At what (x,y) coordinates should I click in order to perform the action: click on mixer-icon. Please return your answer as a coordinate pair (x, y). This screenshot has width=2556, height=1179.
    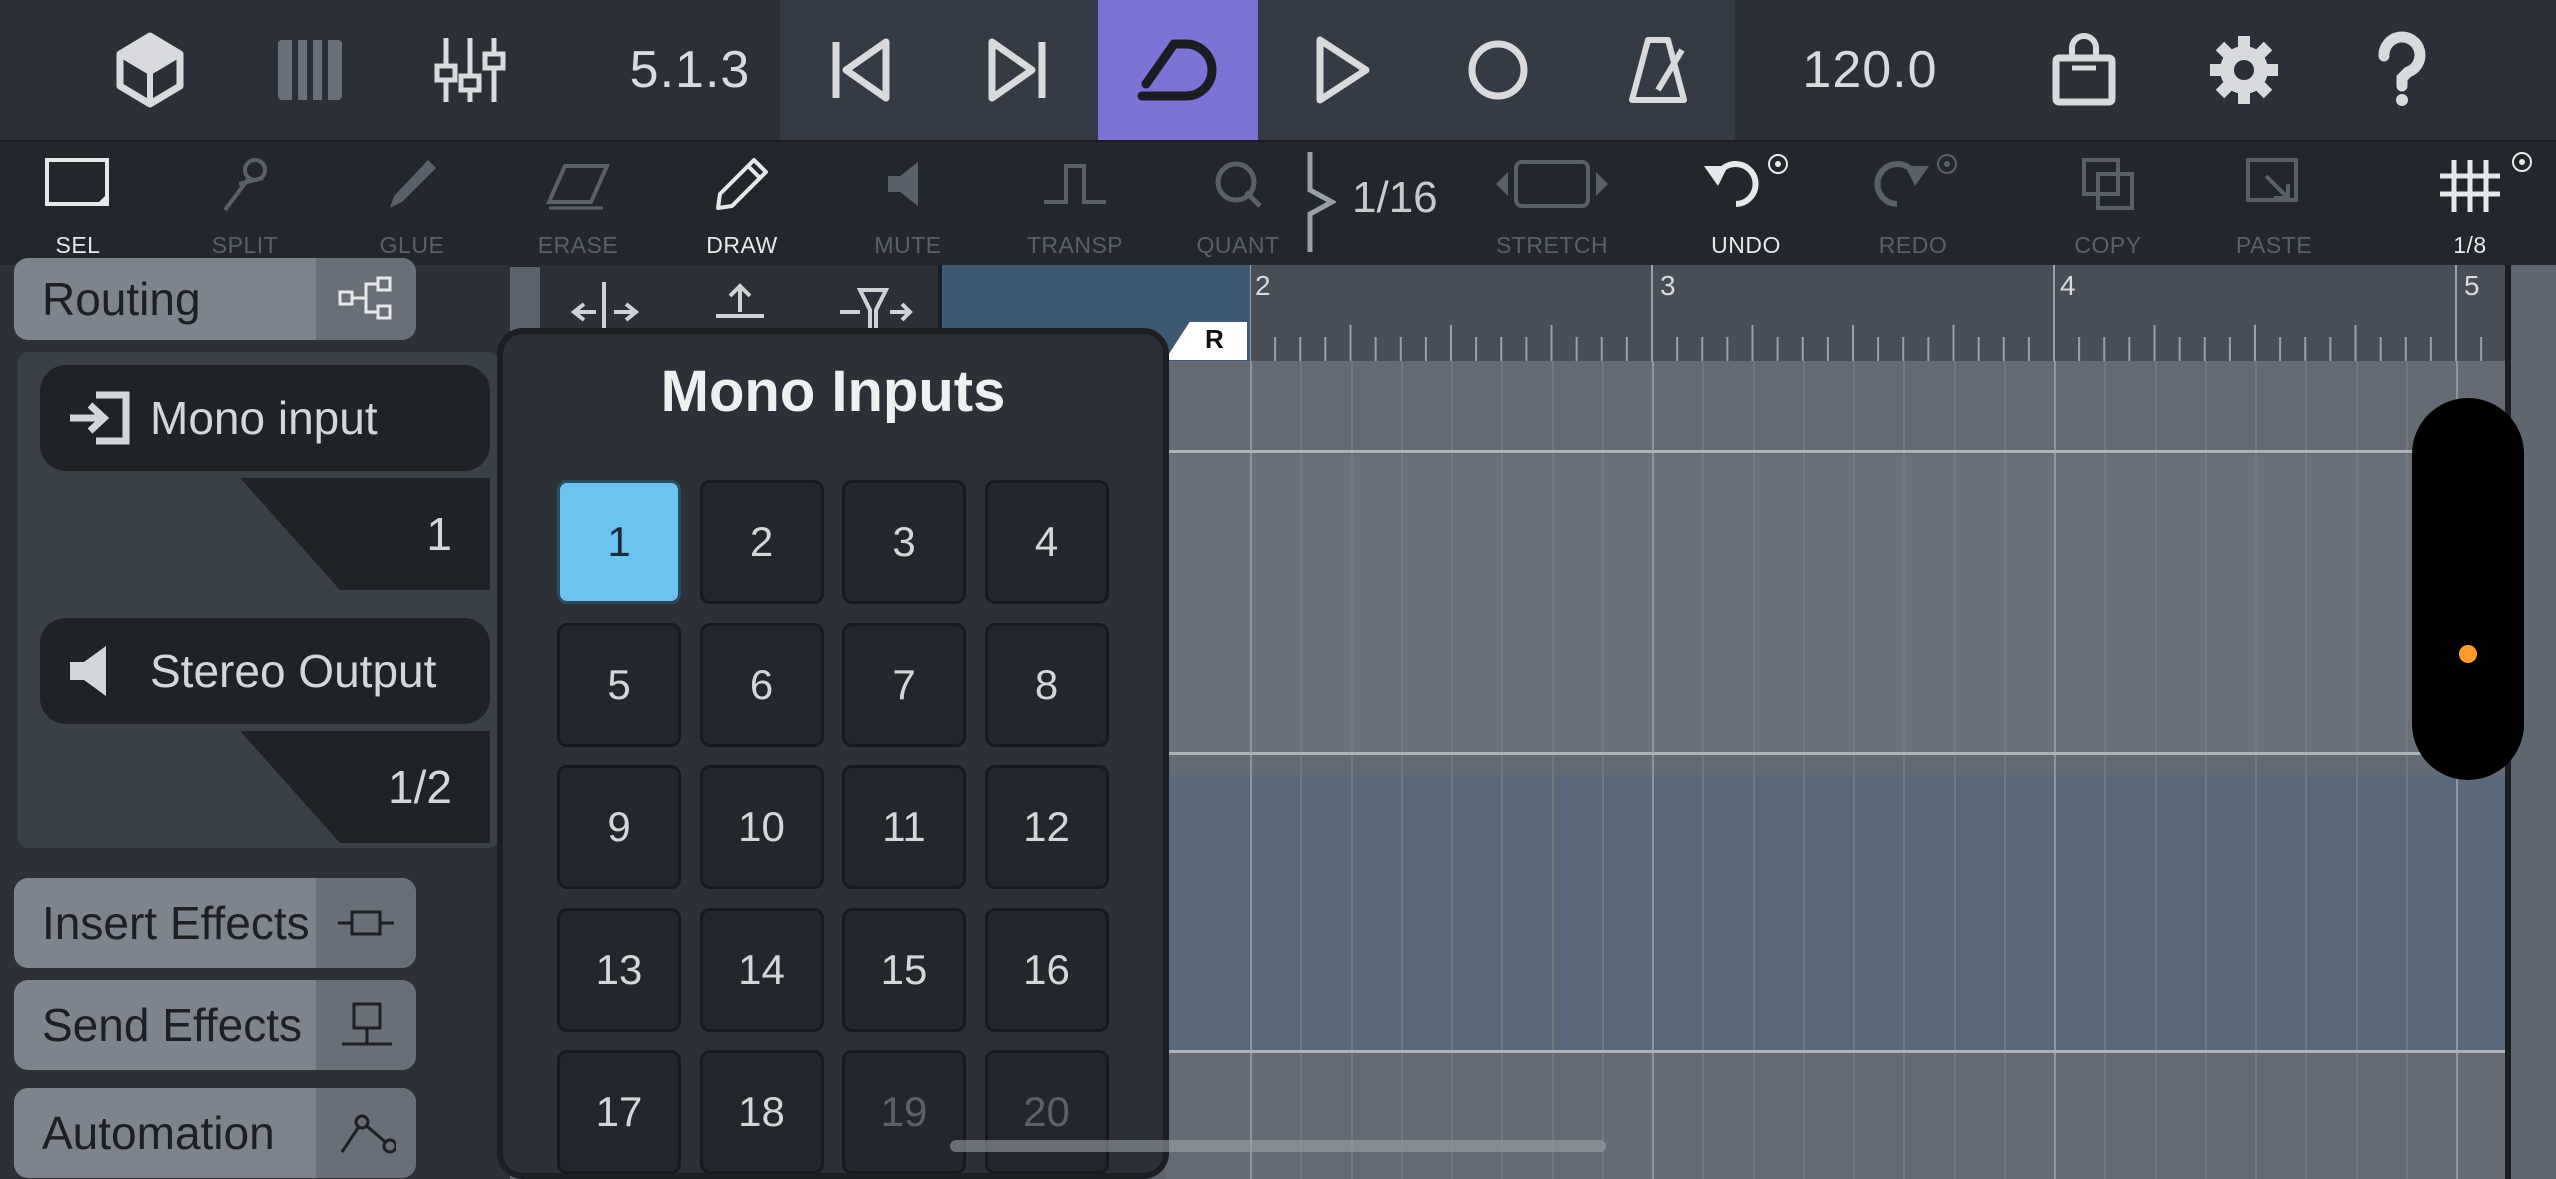
    Looking at the image, I should click on (470, 70).